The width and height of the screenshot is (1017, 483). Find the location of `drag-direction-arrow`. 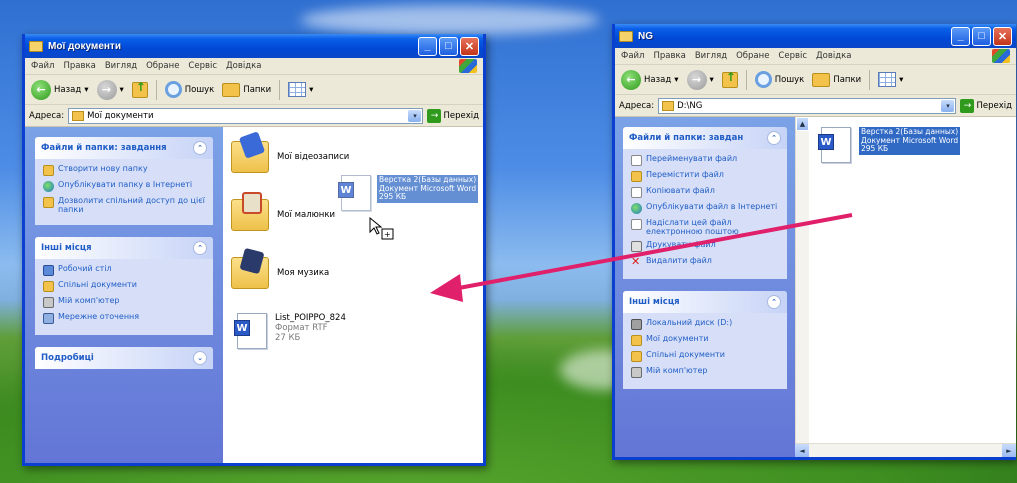

drag-direction-arrow is located at coordinates (641, 257).